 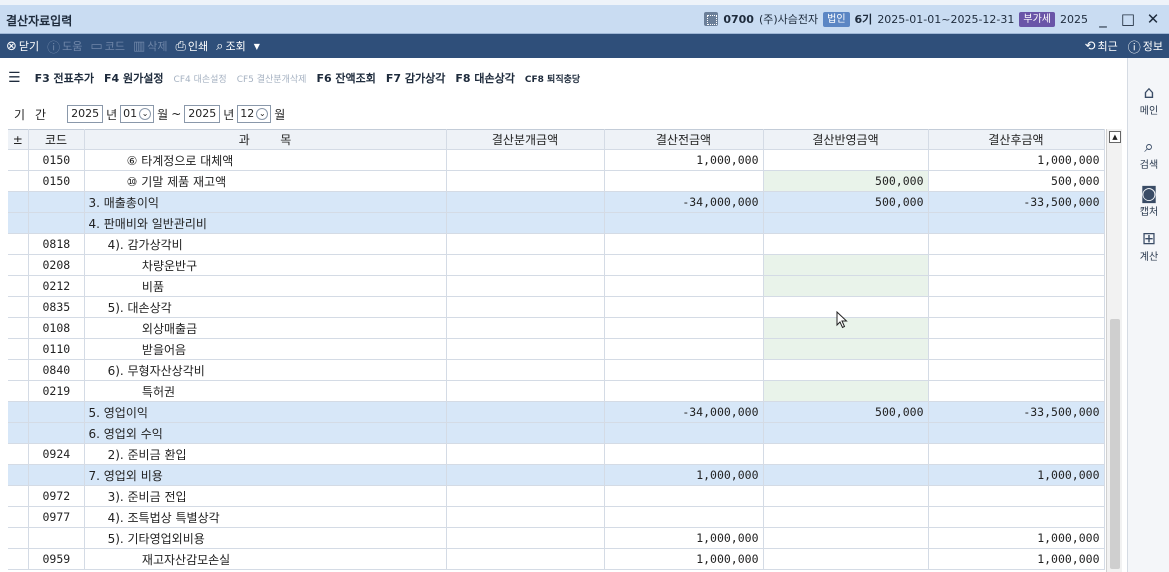 What do you see at coordinates (1128, 19) in the screenshot?
I see `maximize-button: □` at bounding box center [1128, 19].